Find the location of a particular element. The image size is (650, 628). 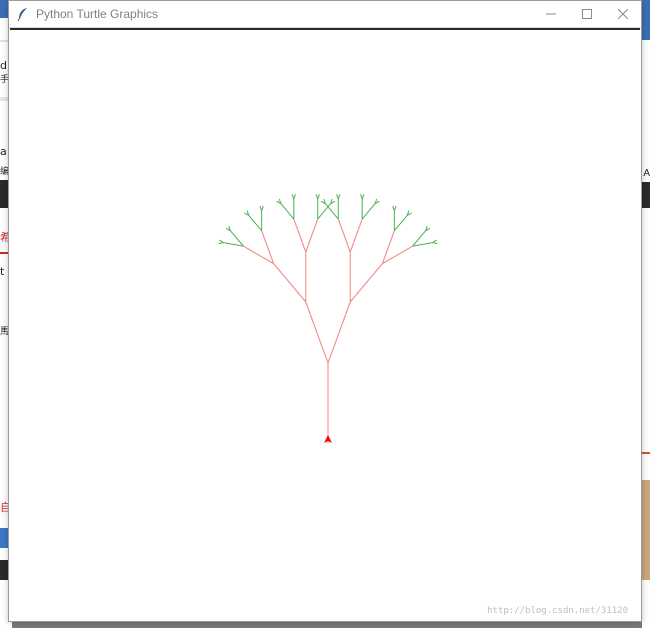

watermark: http://blog.csdn.net/31120 is located at coordinates (557, 611).